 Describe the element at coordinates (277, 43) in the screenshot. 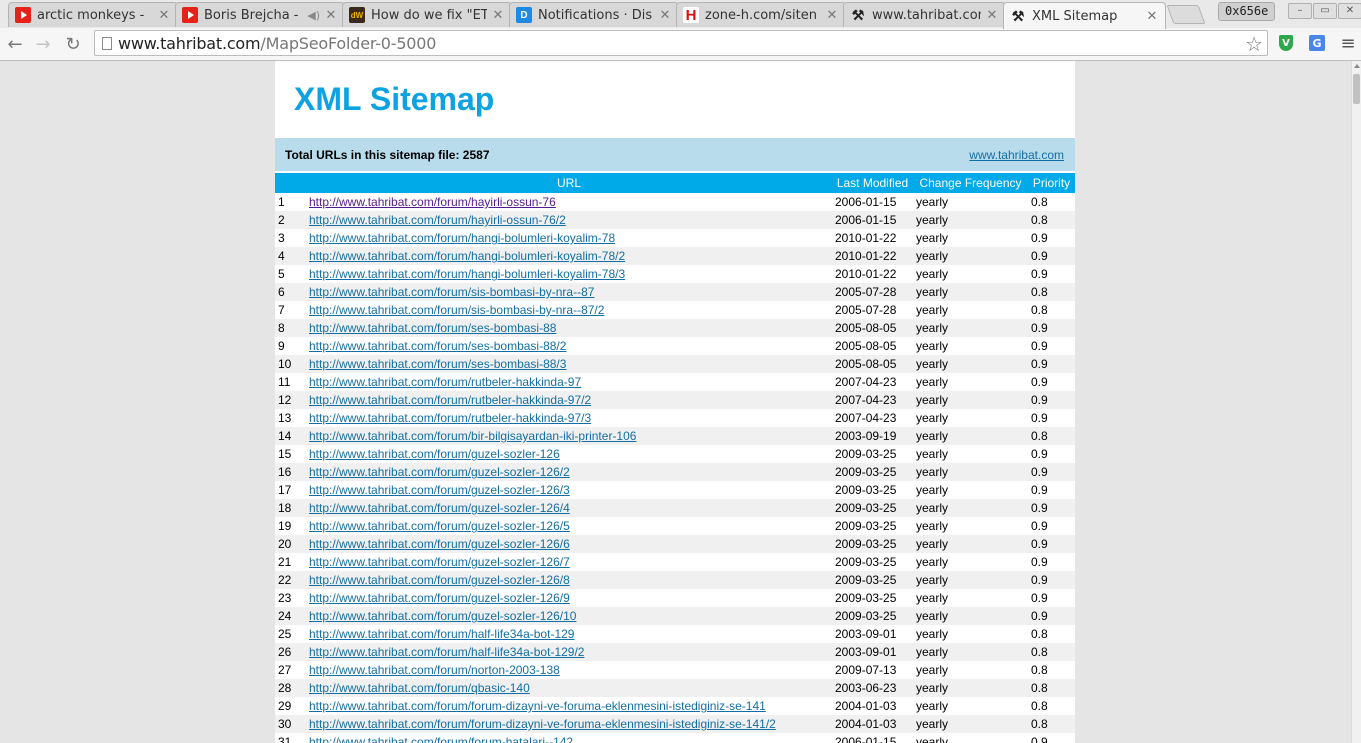

I see `address-text: www.tahribat.com/MapSeoFolder-0-5000` at that location.